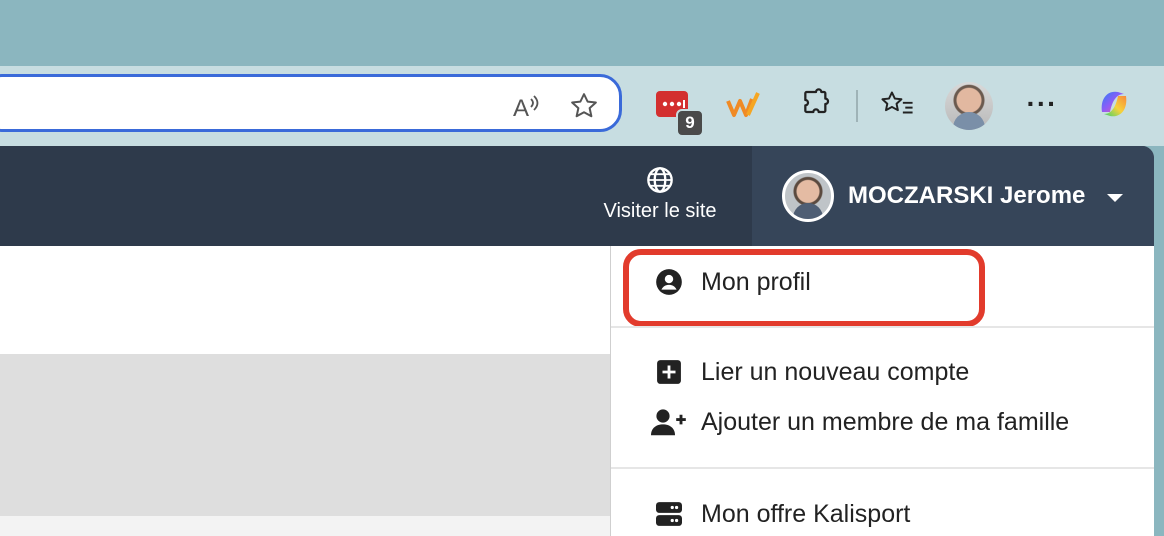 Image resolution: width=1164 pixels, height=536 pixels. I want to click on w-extension-icon, so click(744, 104).